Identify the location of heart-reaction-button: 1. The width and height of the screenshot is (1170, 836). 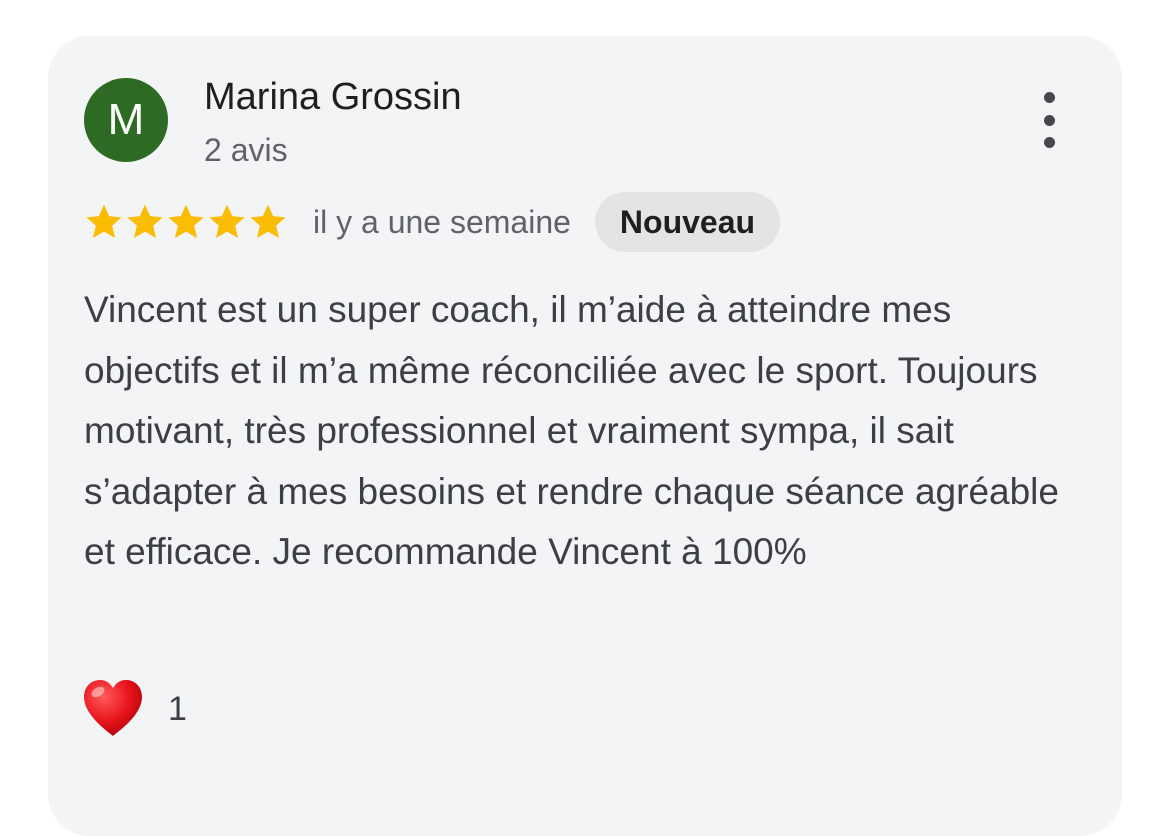
(133, 709).